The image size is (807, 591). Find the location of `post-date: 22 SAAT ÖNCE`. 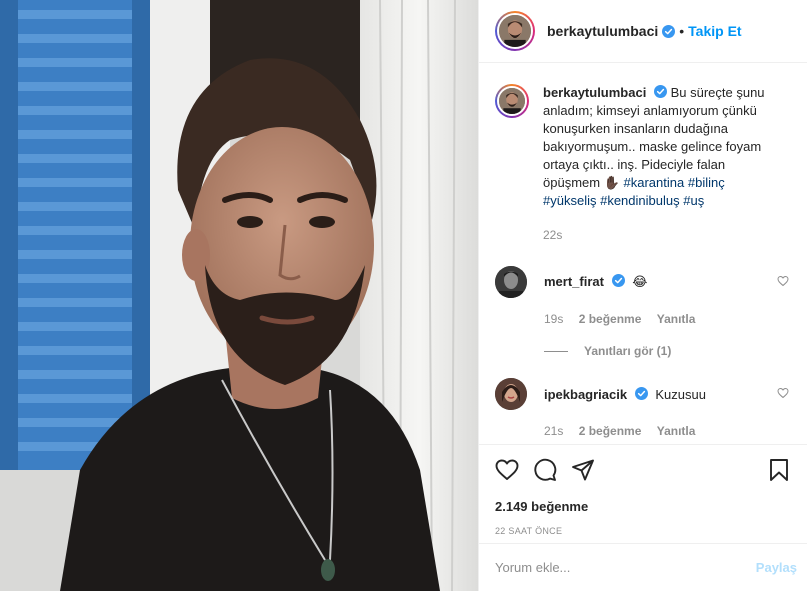

post-date: 22 SAAT ÖNCE is located at coordinates (643, 531).